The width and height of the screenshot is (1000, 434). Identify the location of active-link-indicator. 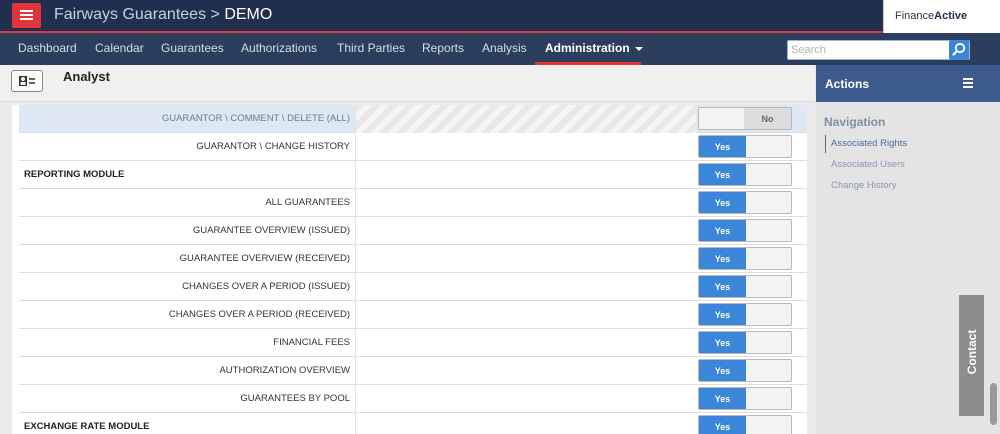
(825, 144).